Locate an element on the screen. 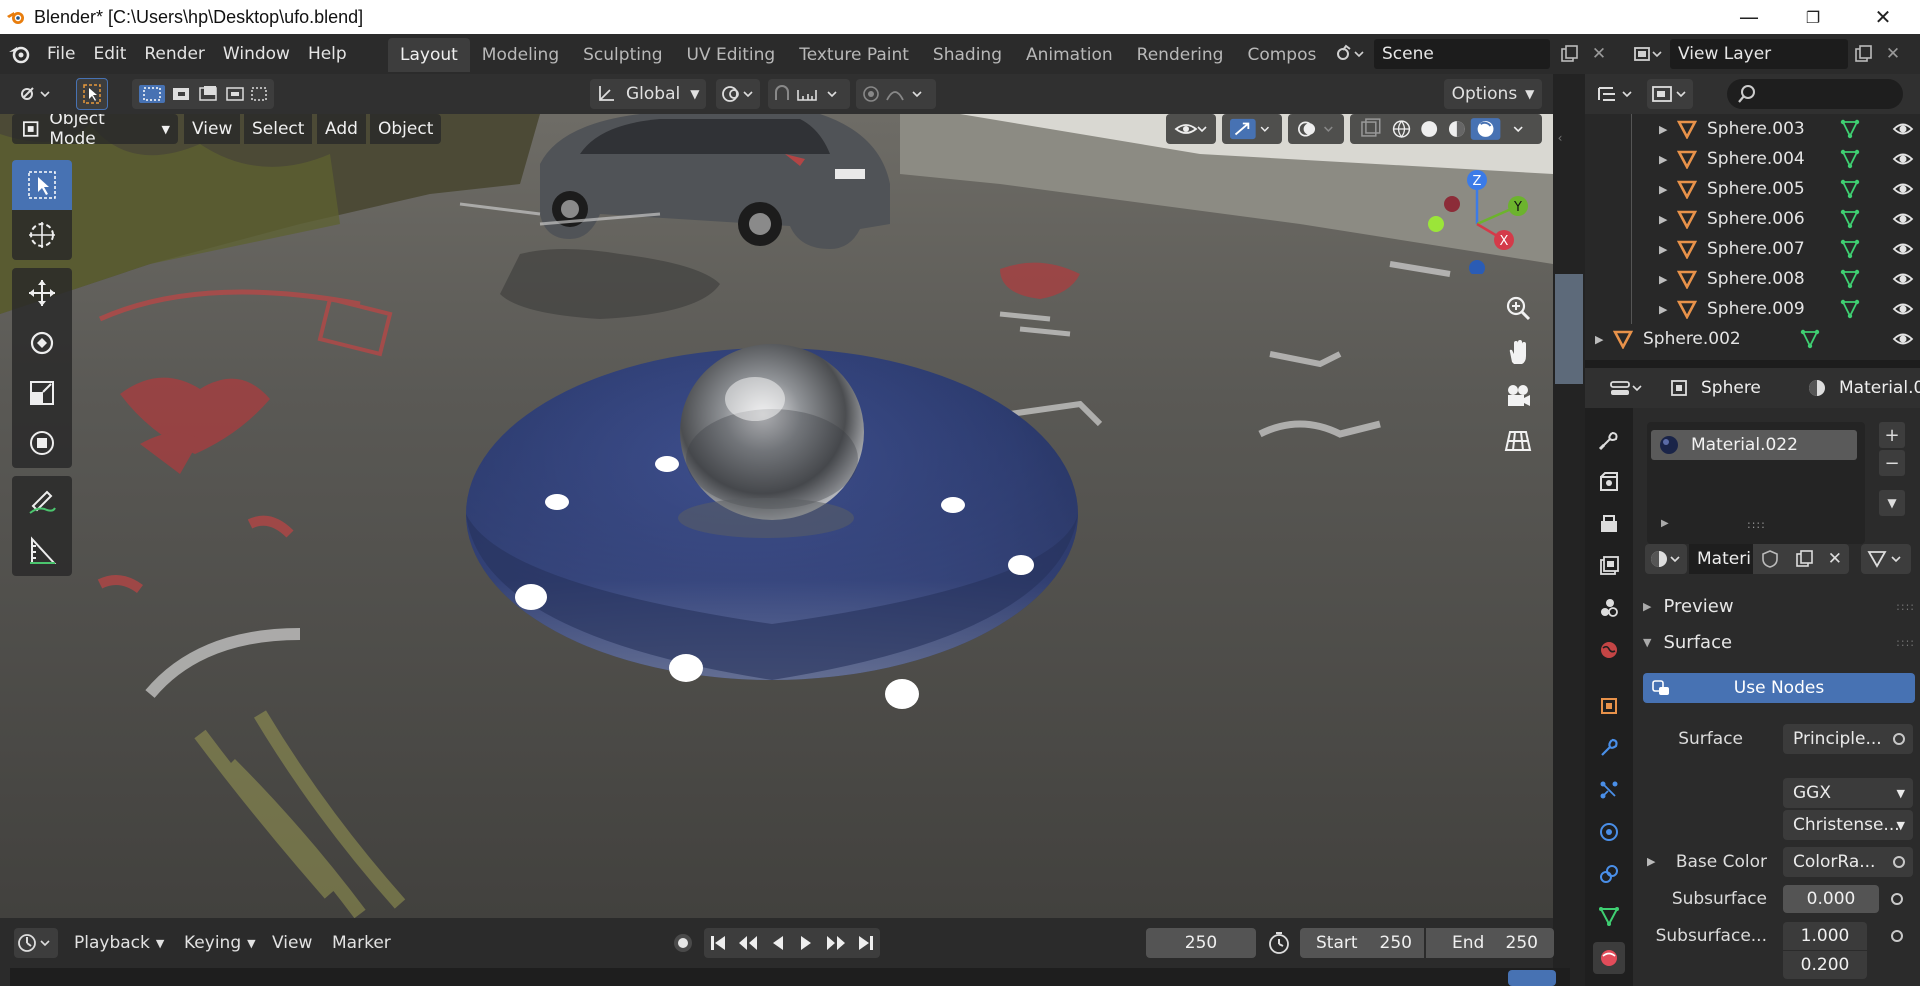 The image size is (1920, 986). world-tab-icon is located at coordinates (1609, 650).